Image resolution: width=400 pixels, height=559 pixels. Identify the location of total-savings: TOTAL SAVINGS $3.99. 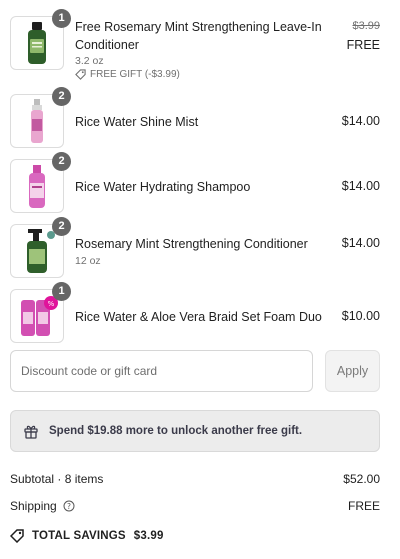
(87, 536).